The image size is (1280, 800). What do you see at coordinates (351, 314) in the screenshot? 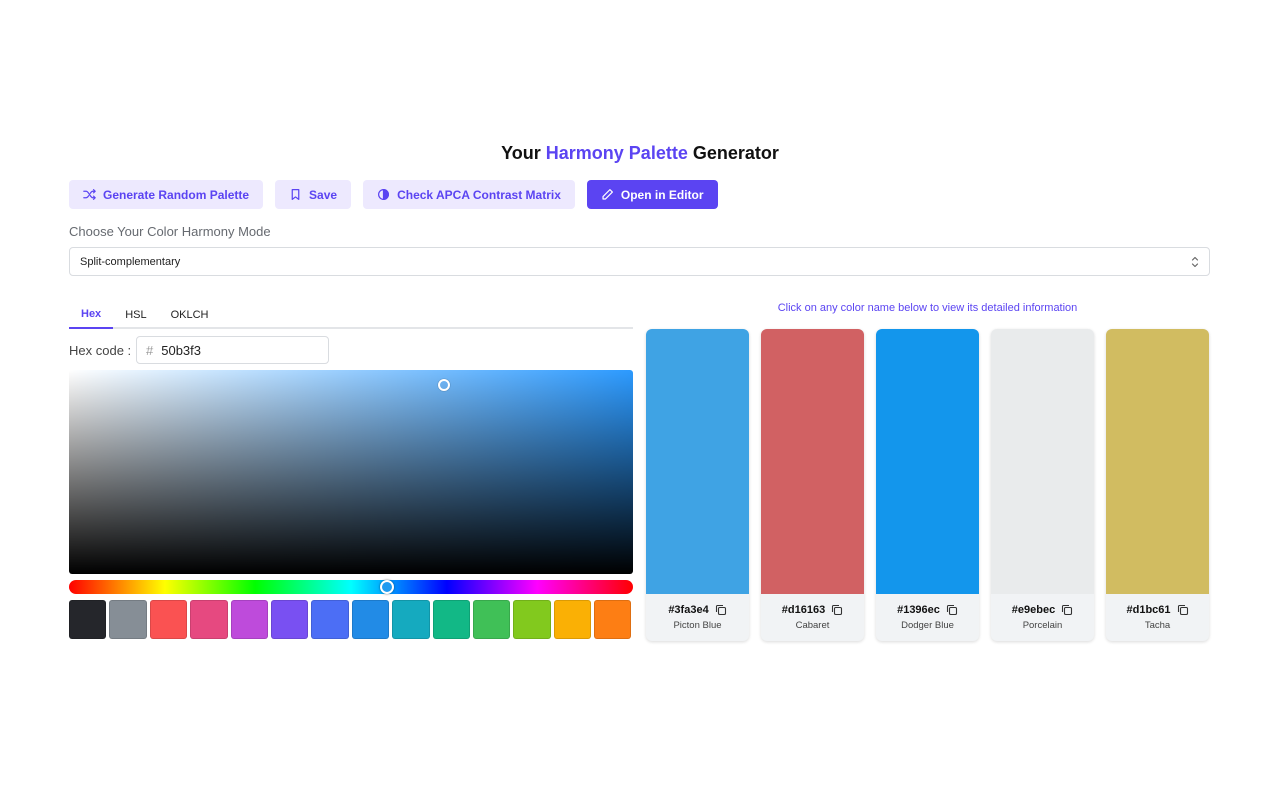
I see `color-format-tabs: Hex HSL OKLCH` at bounding box center [351, 314].